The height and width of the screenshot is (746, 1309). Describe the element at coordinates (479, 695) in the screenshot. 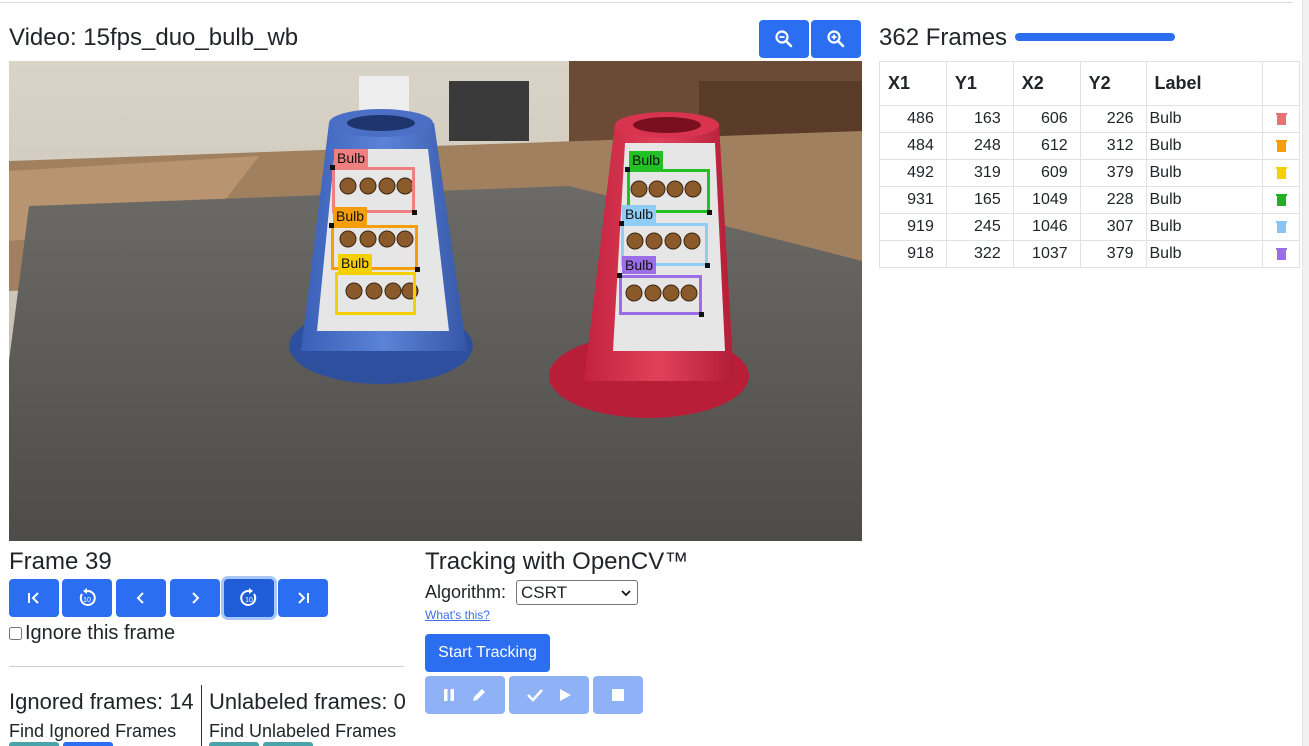

I see `pencil-icon` at that location.